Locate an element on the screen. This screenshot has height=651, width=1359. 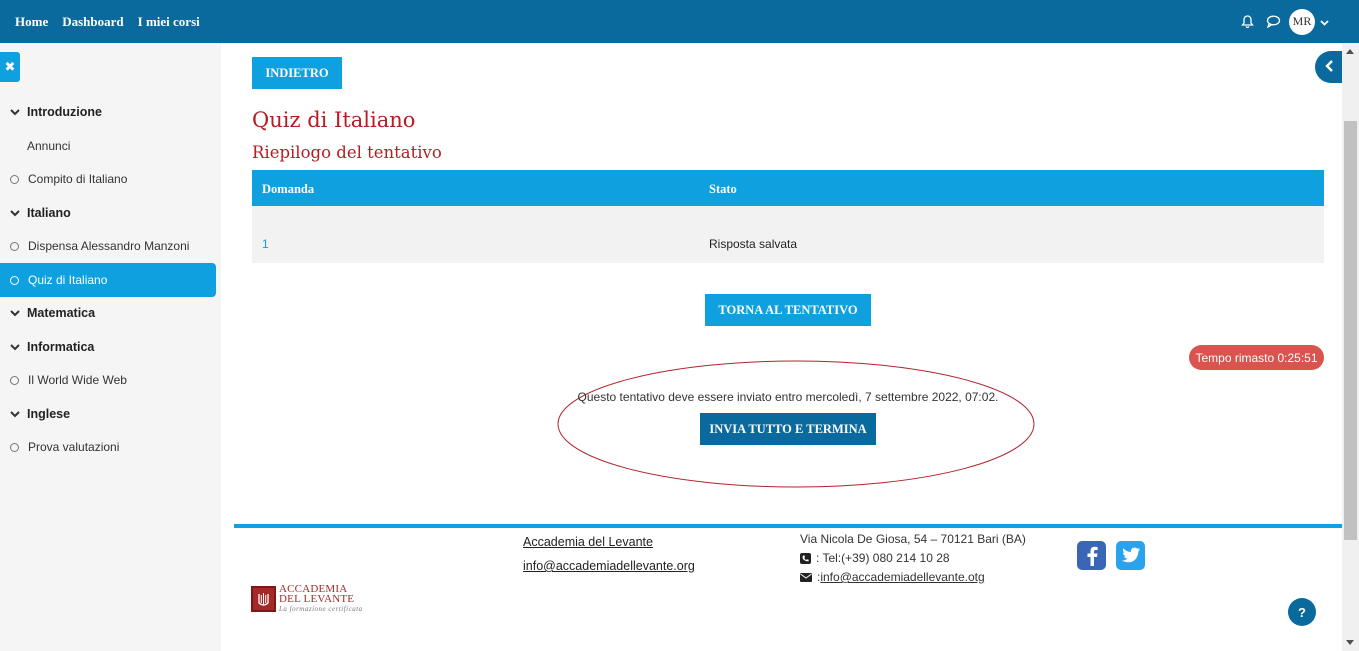
question-number-link: 1 is located at coordinates (265, 244).